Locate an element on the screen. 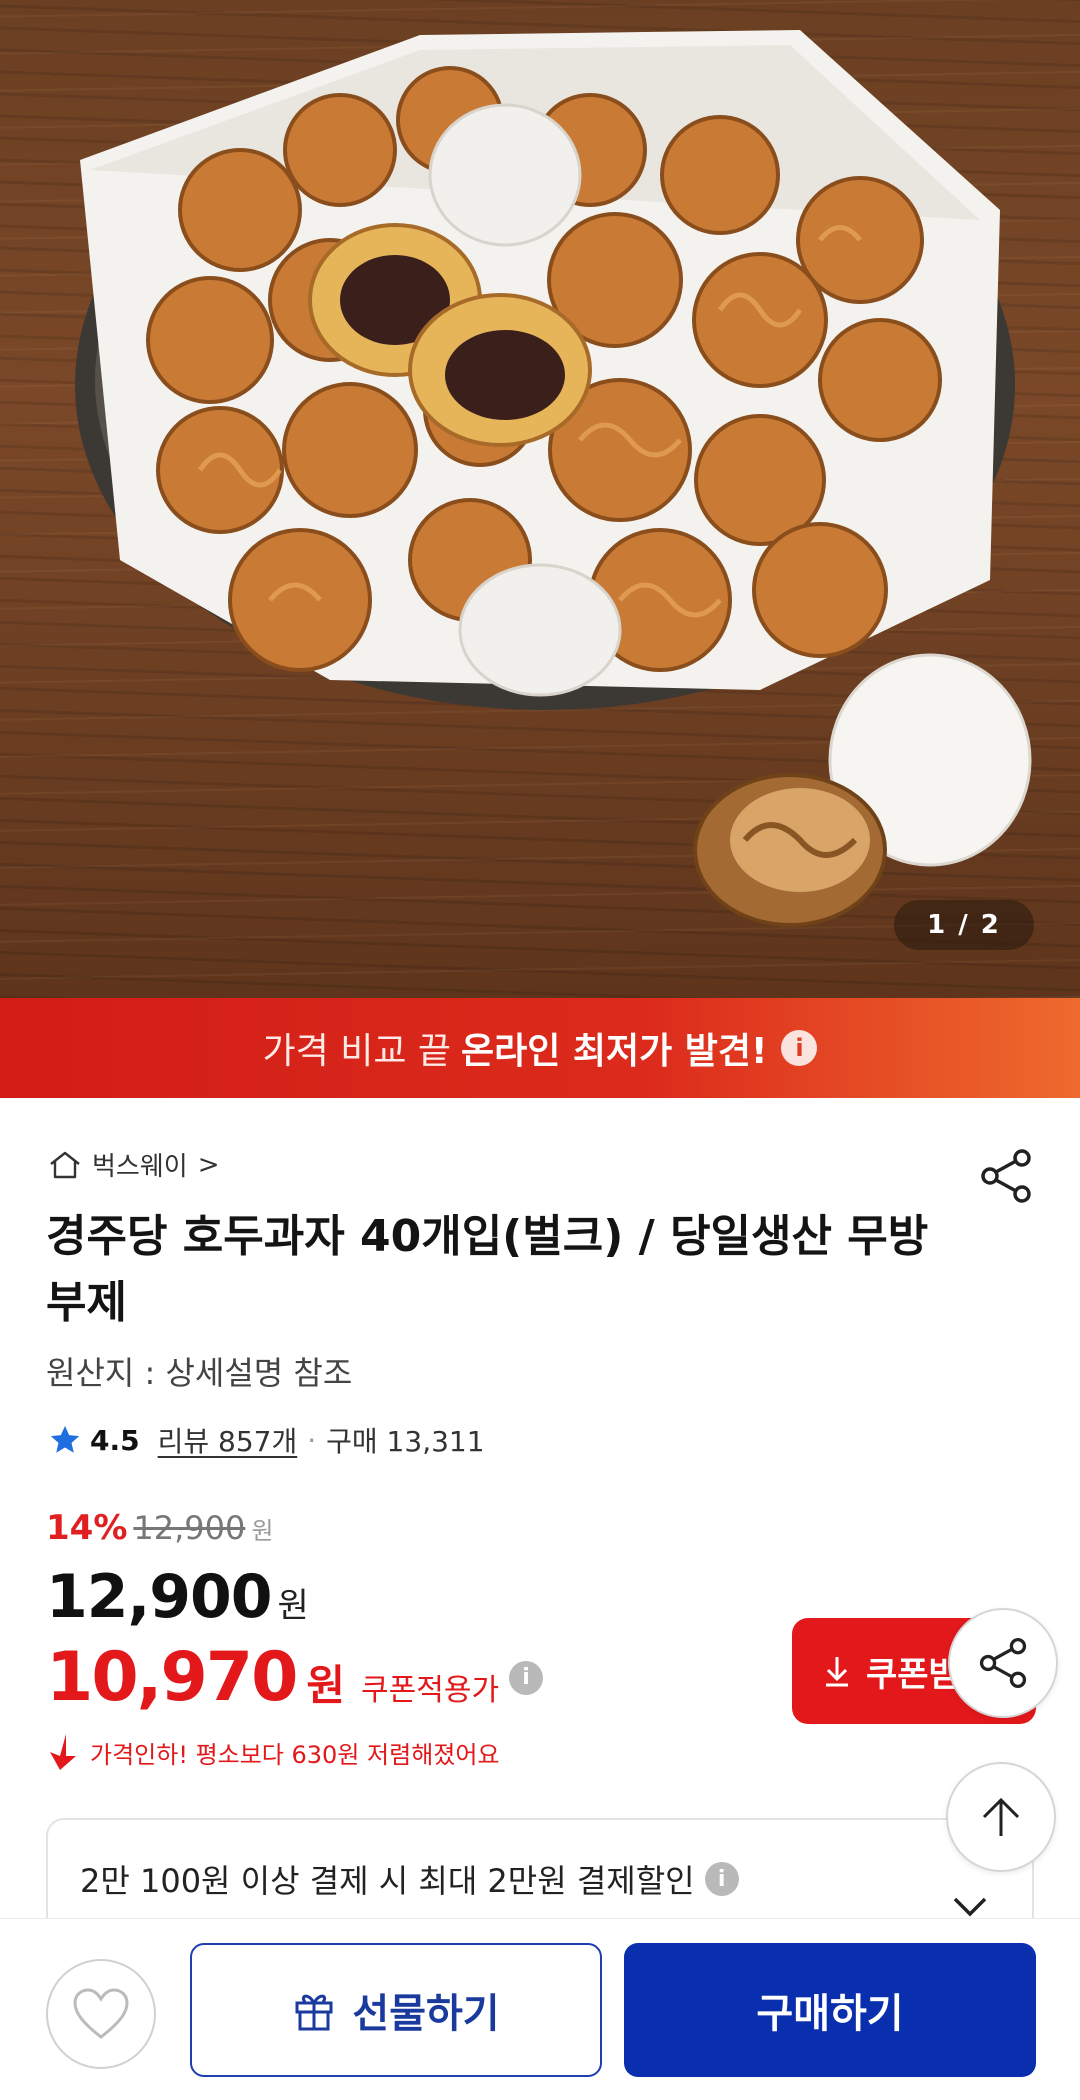 The height and width of the screenshot is (2100, 1080). gift-button: 선물하기 is located at coordinates (396, 2010).